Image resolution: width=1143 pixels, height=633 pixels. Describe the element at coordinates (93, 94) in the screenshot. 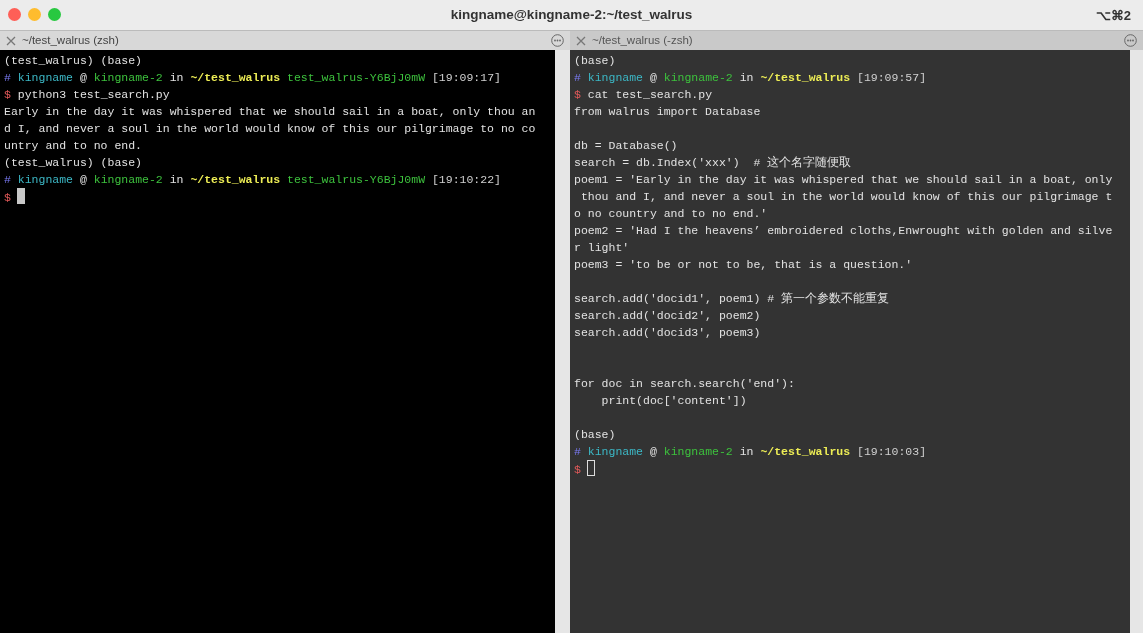

I see `command-text: python3 test_search.py` at that location.